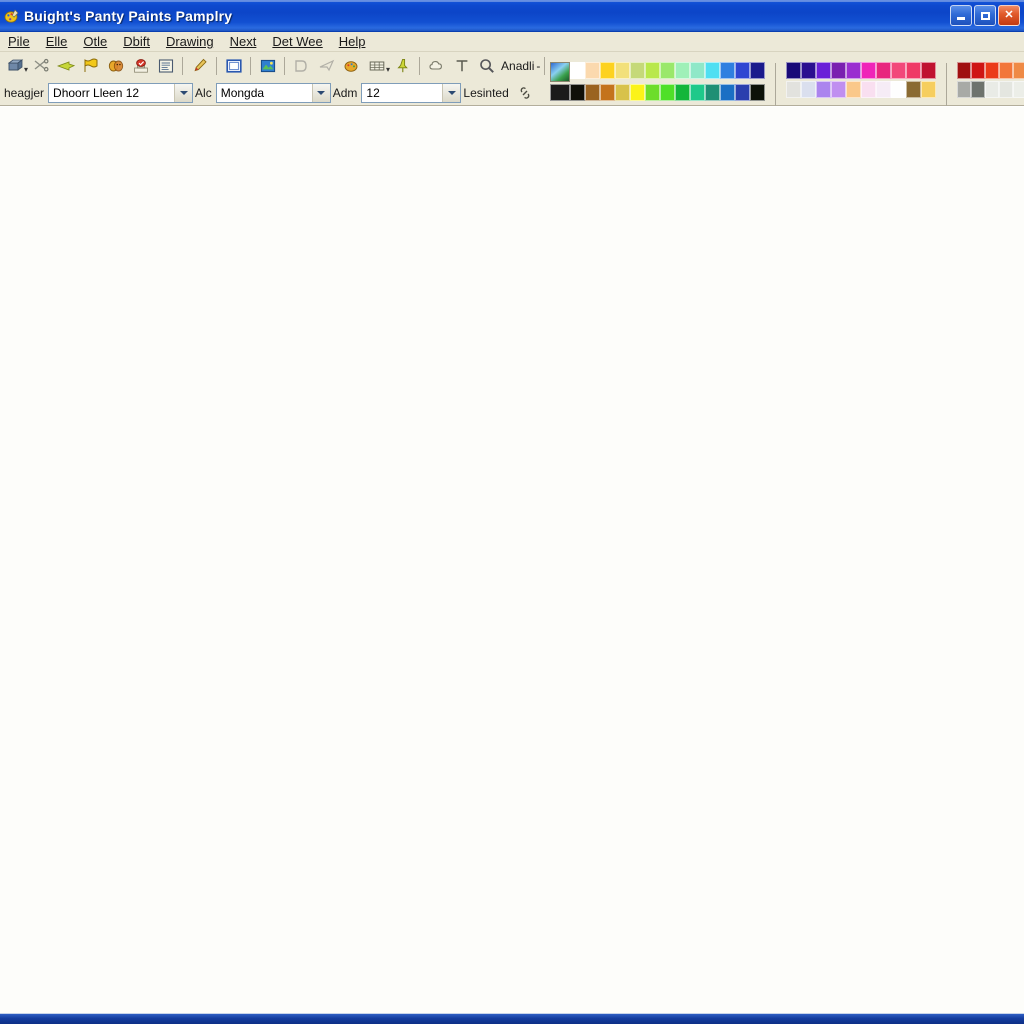 This screenshot has height=1024, width=1024. I want to click on palette-preview-tile, so click(560, 72).